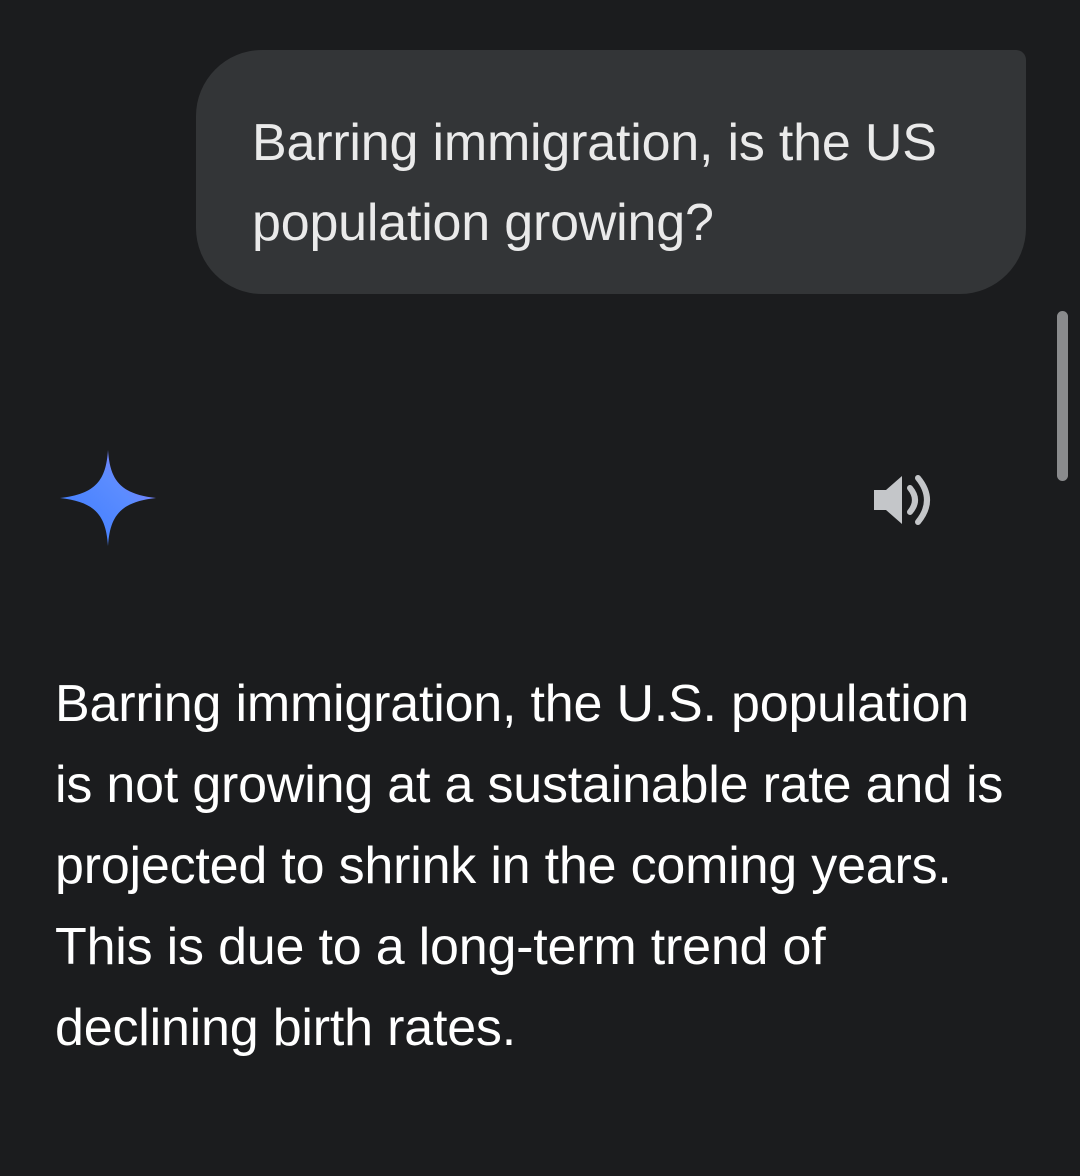 This screenshot has height=1176, width=1080. Describe the element at coordinates (1062, 396) in the screenshot. I see `scrollbar-thumb` at that location.